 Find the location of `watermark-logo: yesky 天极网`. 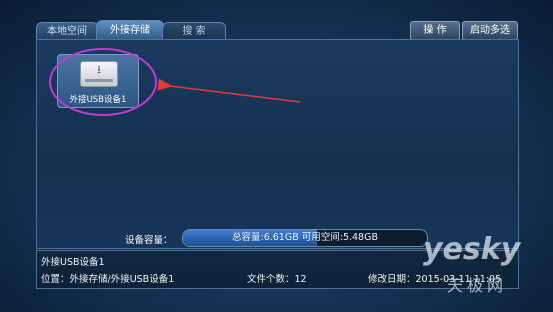

watermark-logo: yesky 天极网 is located at coordinates (483, 267).